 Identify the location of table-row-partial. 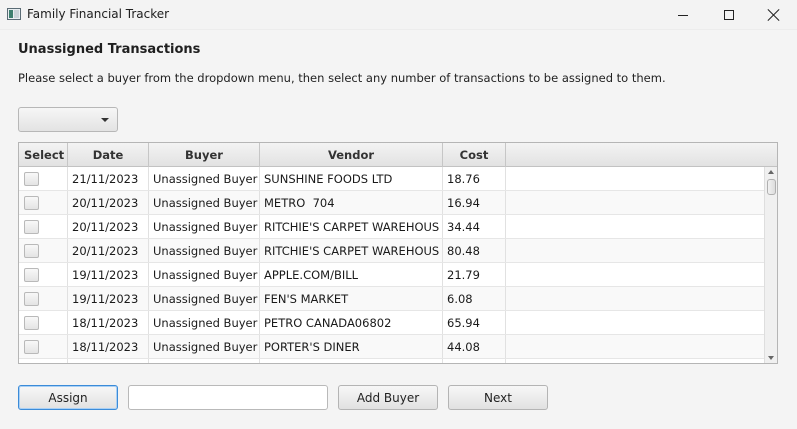
(391, 361).